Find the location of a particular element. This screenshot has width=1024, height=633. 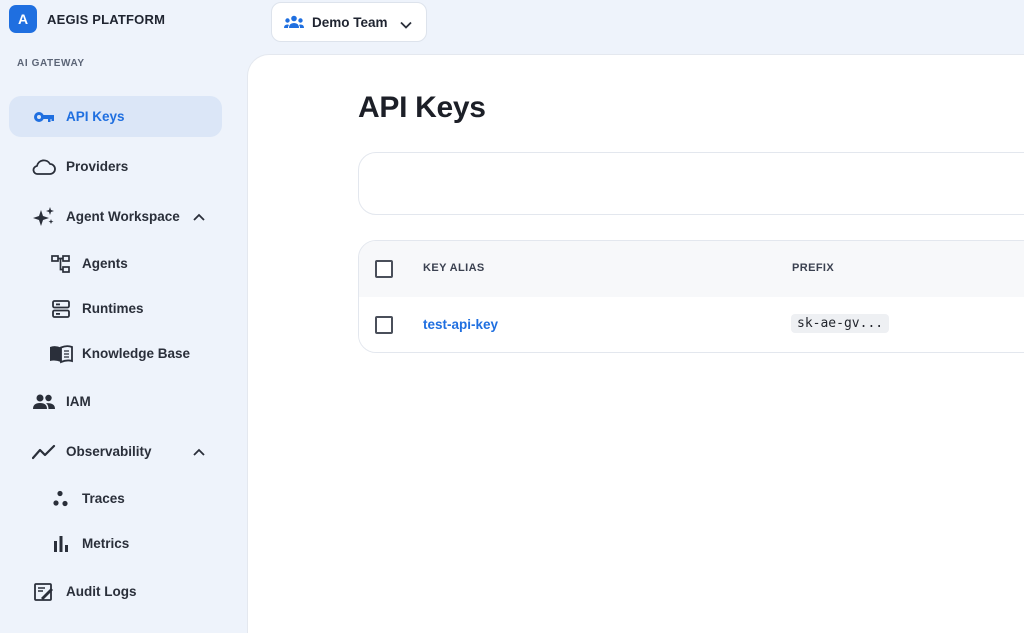

sidebar-item-metrics: Metrics is located at coordinates (115, 543).